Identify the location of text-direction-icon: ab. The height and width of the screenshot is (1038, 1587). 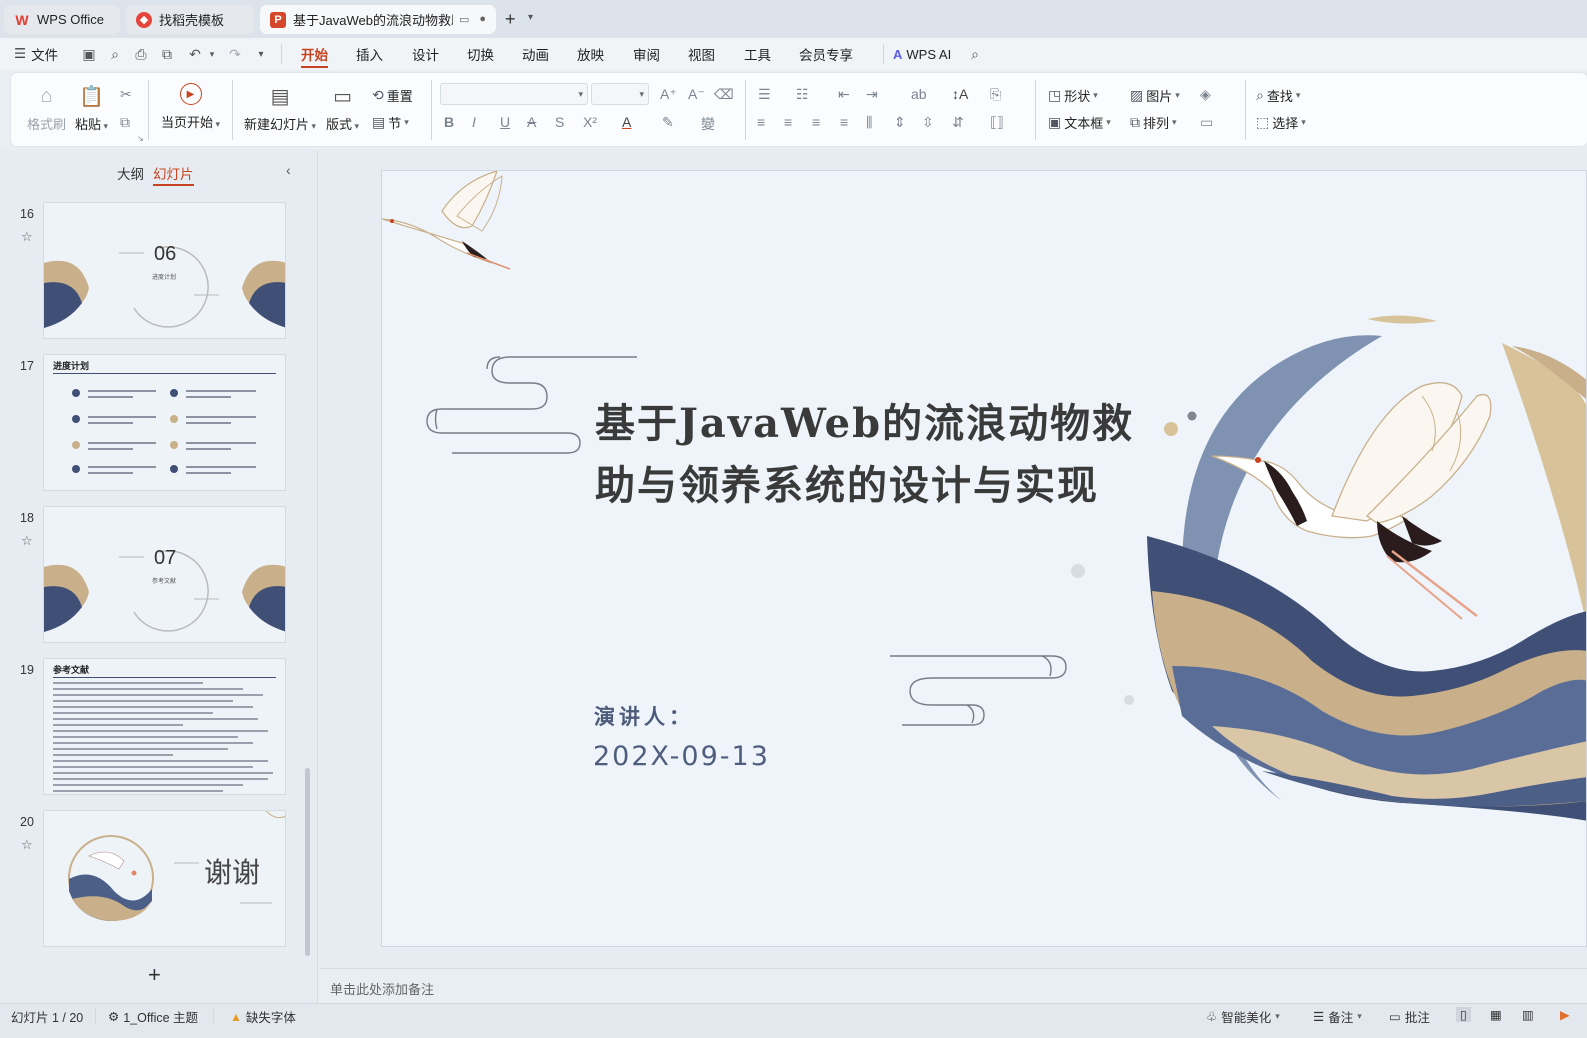
(919, 94).